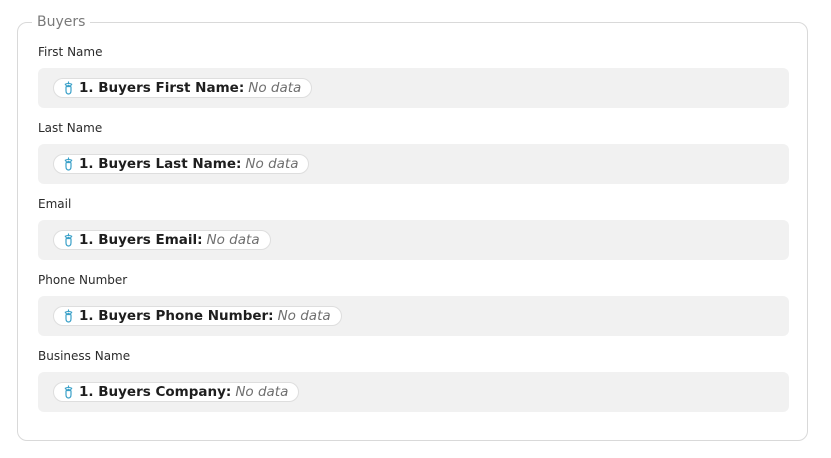 The height and width of the screenshot is (458, 831). I want to click on mapped-token-pill: 1. Buyers Last Name: No data, so click(181, 164).